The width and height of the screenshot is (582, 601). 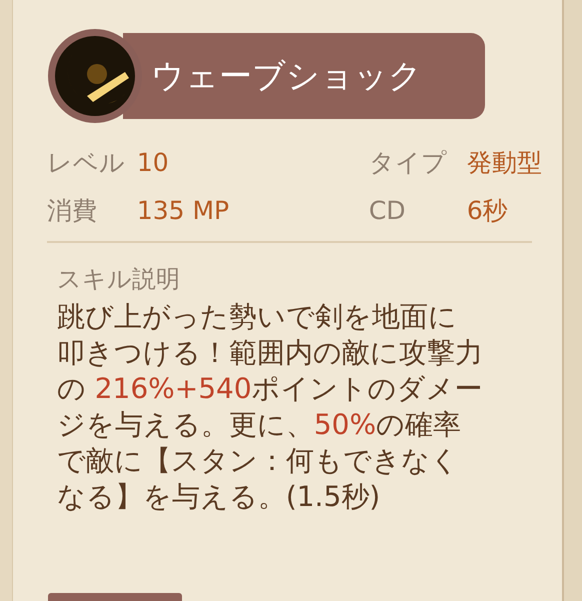 What do you see at coordinates (72, 210) in the screenshot?
I see `stat-label: 消費` at bounding box center [72, 210].